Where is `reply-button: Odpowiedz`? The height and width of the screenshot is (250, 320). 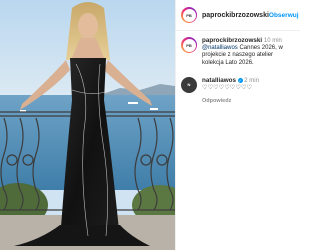 reply-button: Odpowiedz is located at coordinates (248, 101).